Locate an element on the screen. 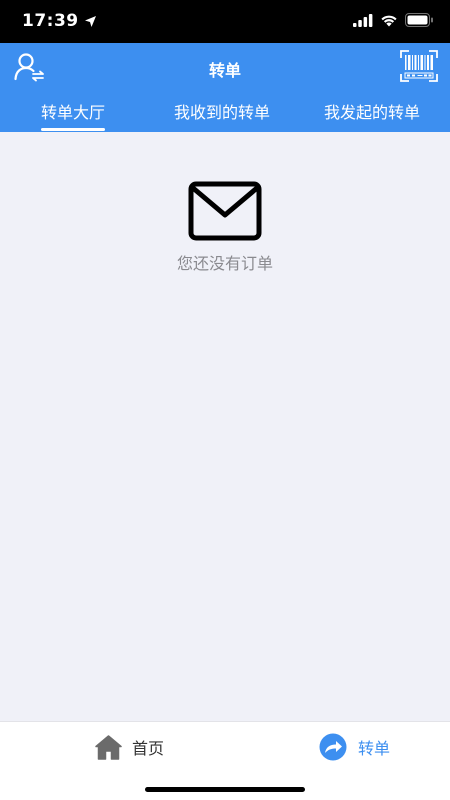 This screenshot has width=450, height=800. battery-icon is located at coordinates (419, 20).